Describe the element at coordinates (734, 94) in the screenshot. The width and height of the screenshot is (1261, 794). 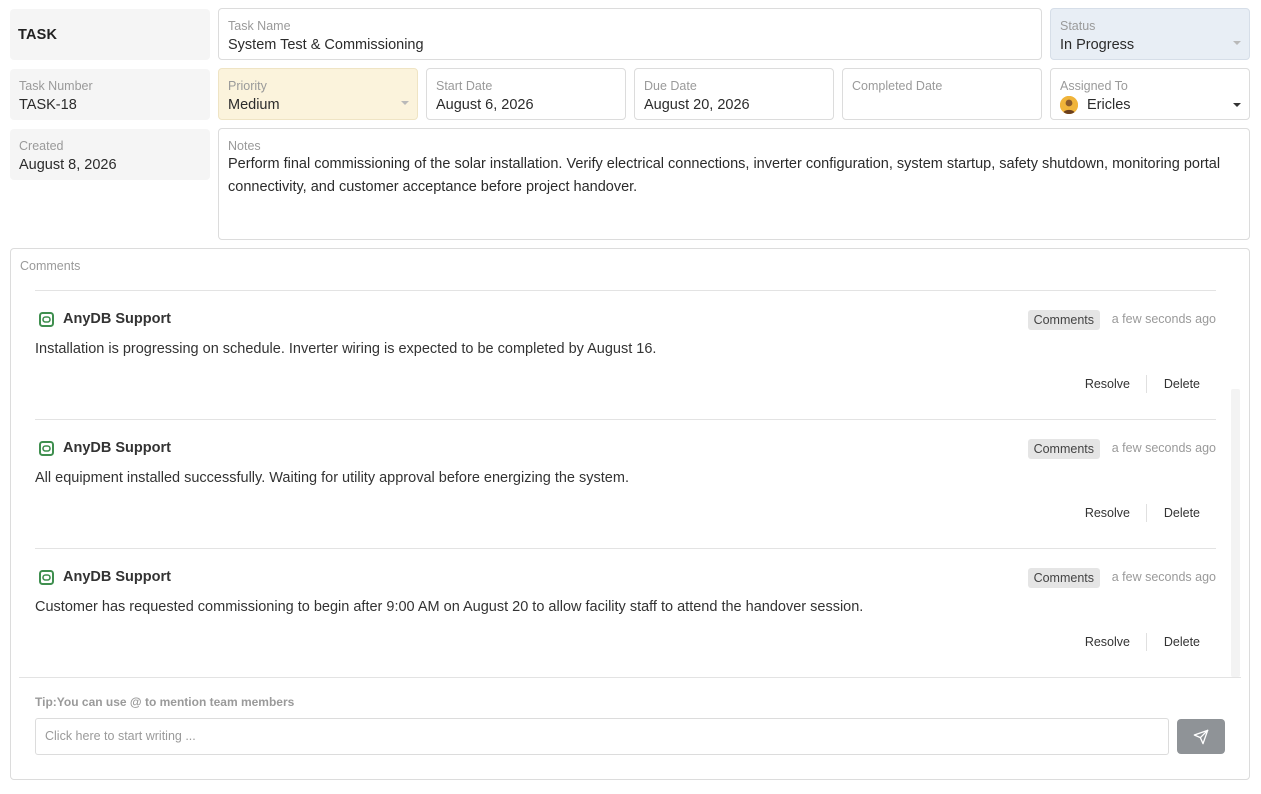
I see `due-date-field: Due Date August 20, 2026` at that location.